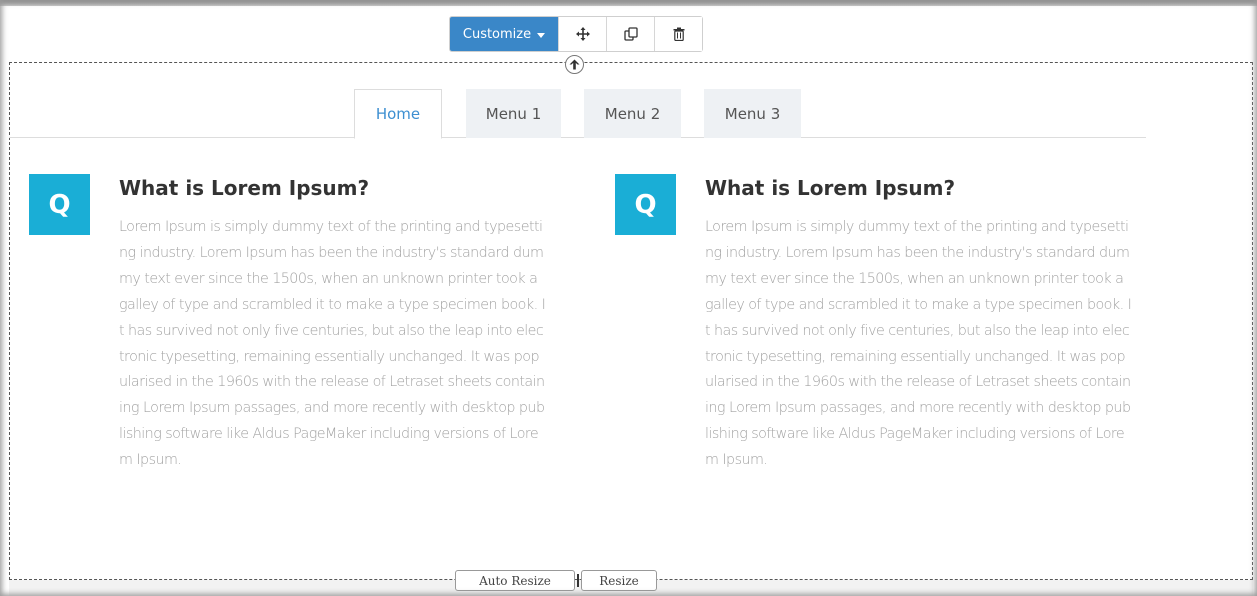 The image size is (1257, 596). I want to click on move-button, so click(582, 34).